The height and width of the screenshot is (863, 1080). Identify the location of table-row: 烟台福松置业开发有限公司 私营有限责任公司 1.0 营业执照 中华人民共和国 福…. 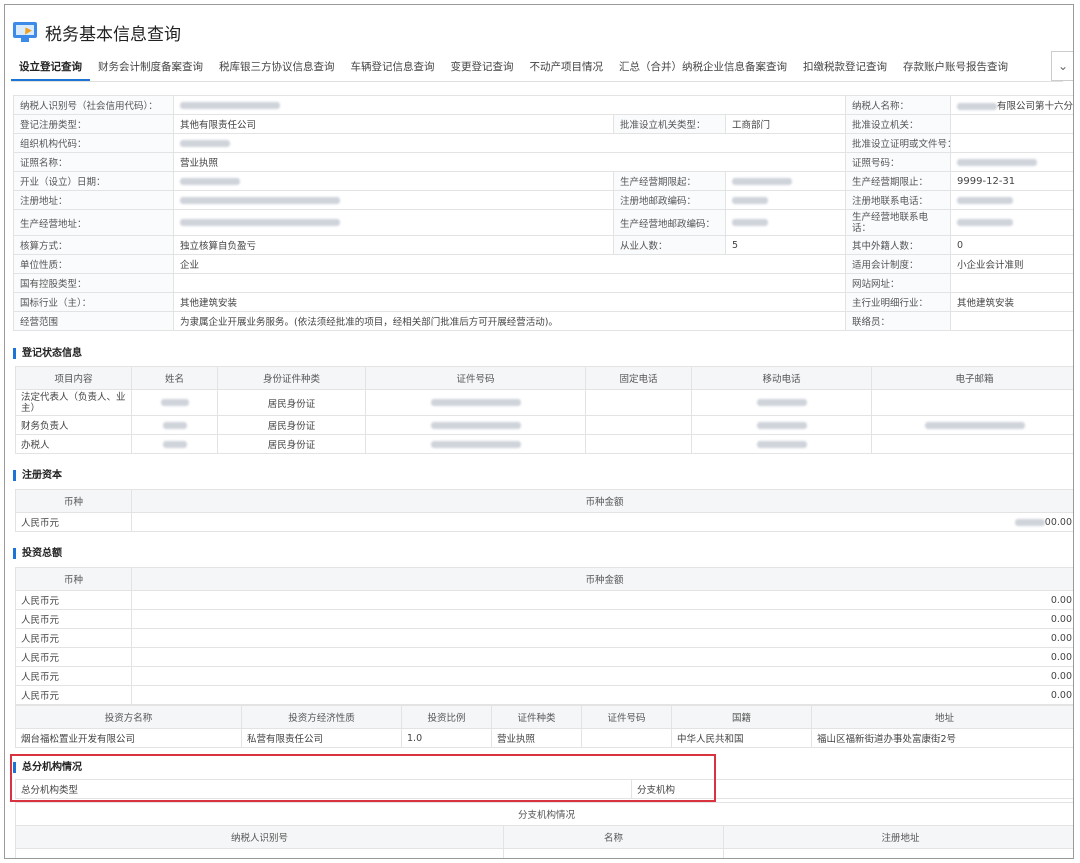
(544, 738).